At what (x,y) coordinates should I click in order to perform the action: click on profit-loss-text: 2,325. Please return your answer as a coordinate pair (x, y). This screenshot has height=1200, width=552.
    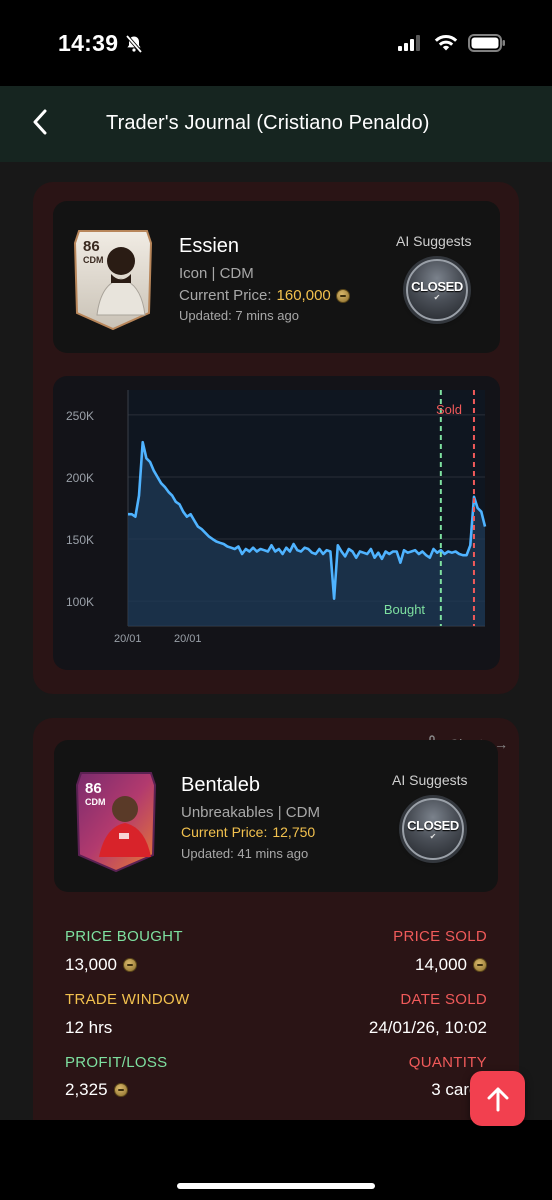
    Looking at the image, I should click on (86, 1089).